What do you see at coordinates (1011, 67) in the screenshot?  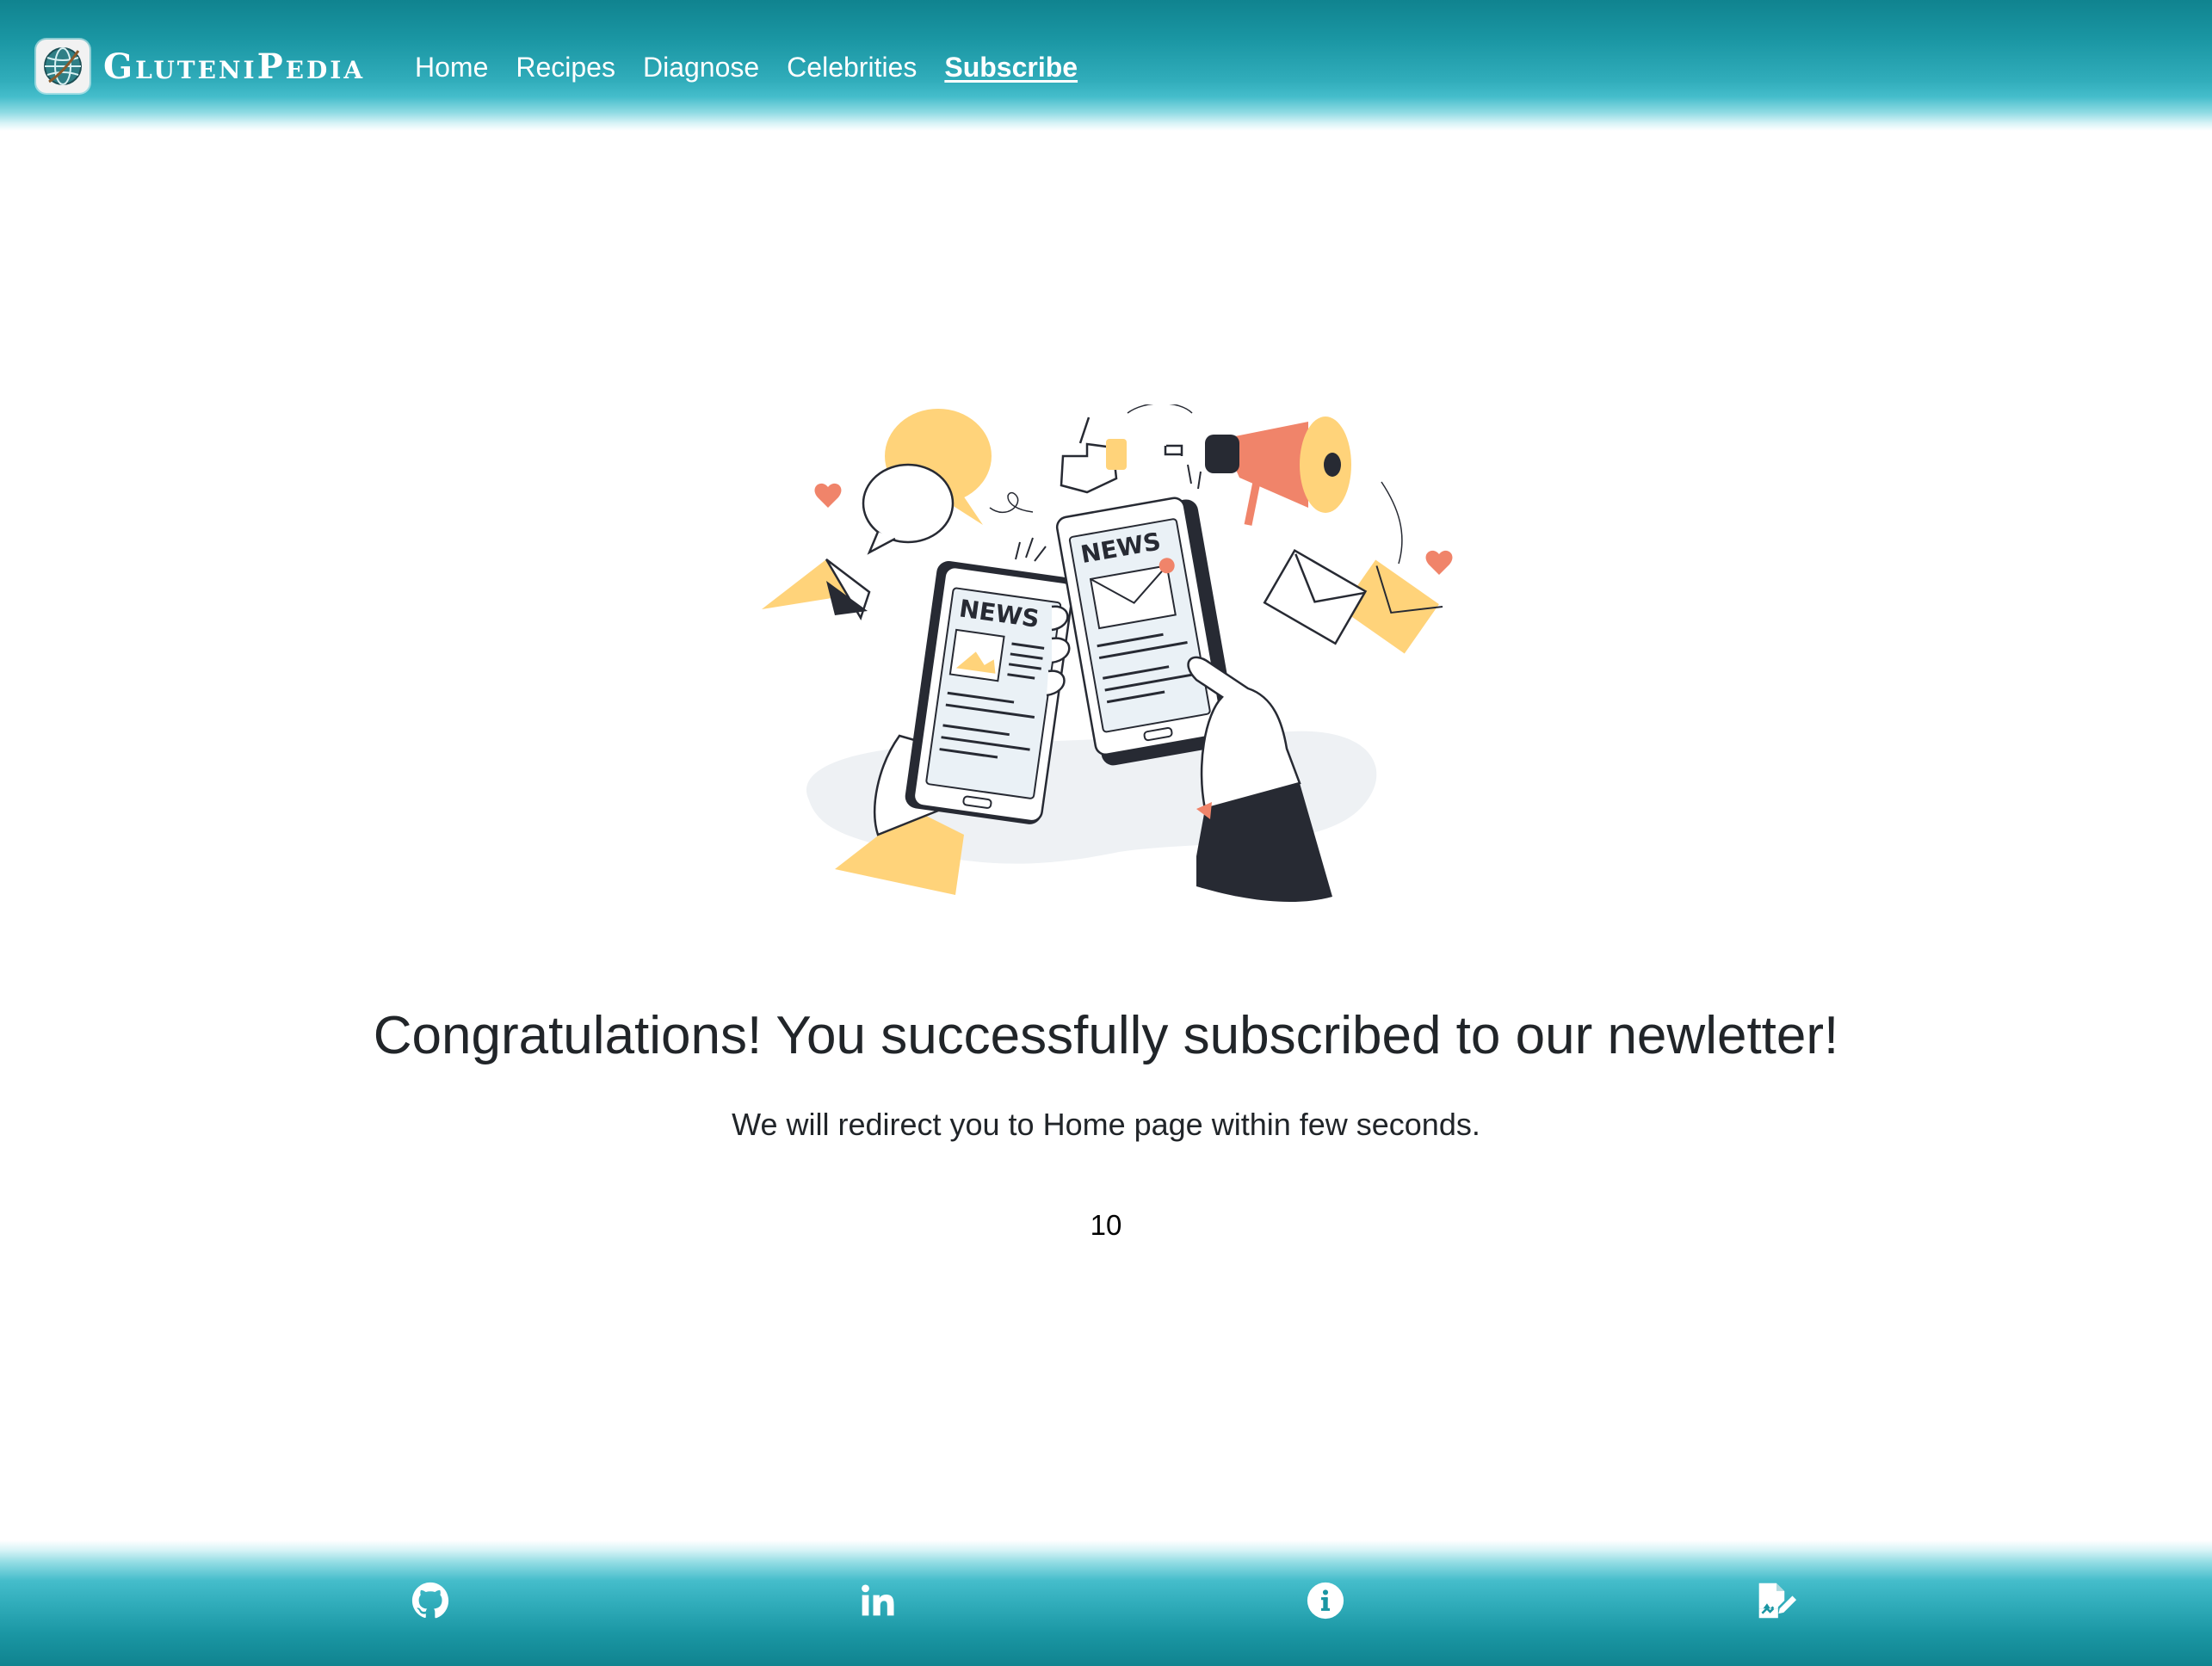 I see `nav-item-subscribe: Subscribe` at bounding box center [1011, 67].